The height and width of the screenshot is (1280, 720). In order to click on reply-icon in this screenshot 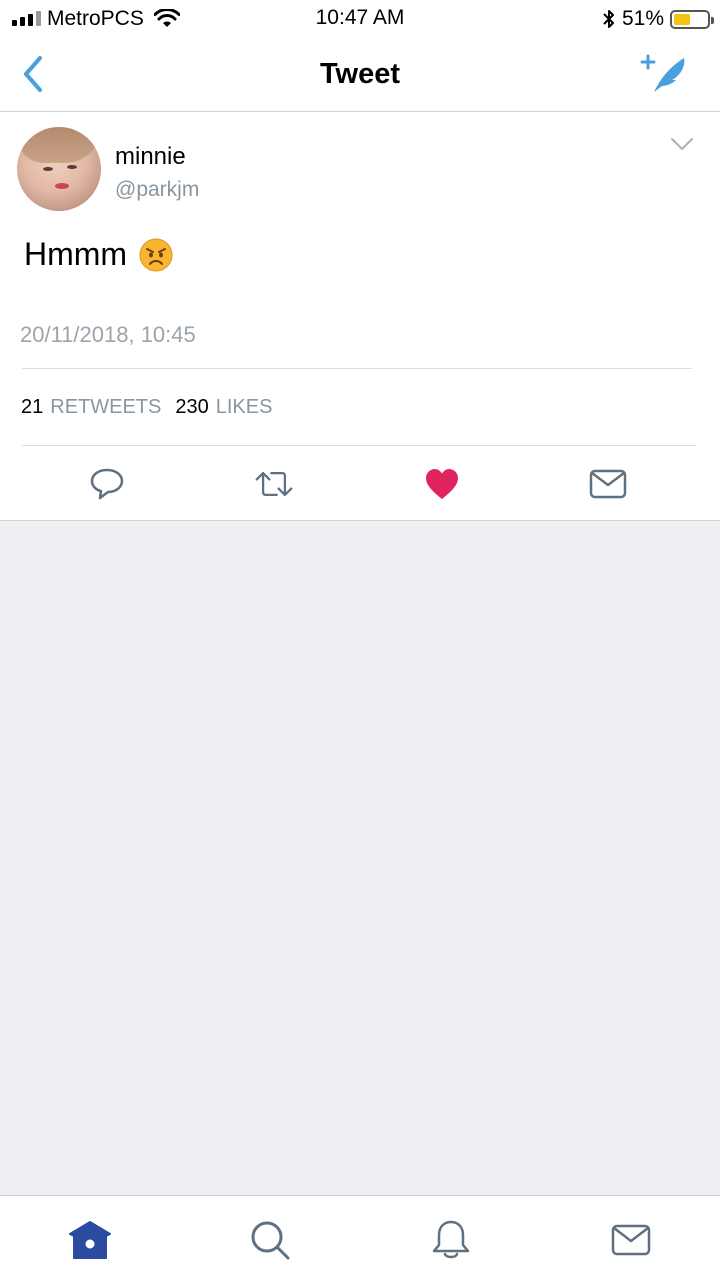, I will do `click(107, 484)`.